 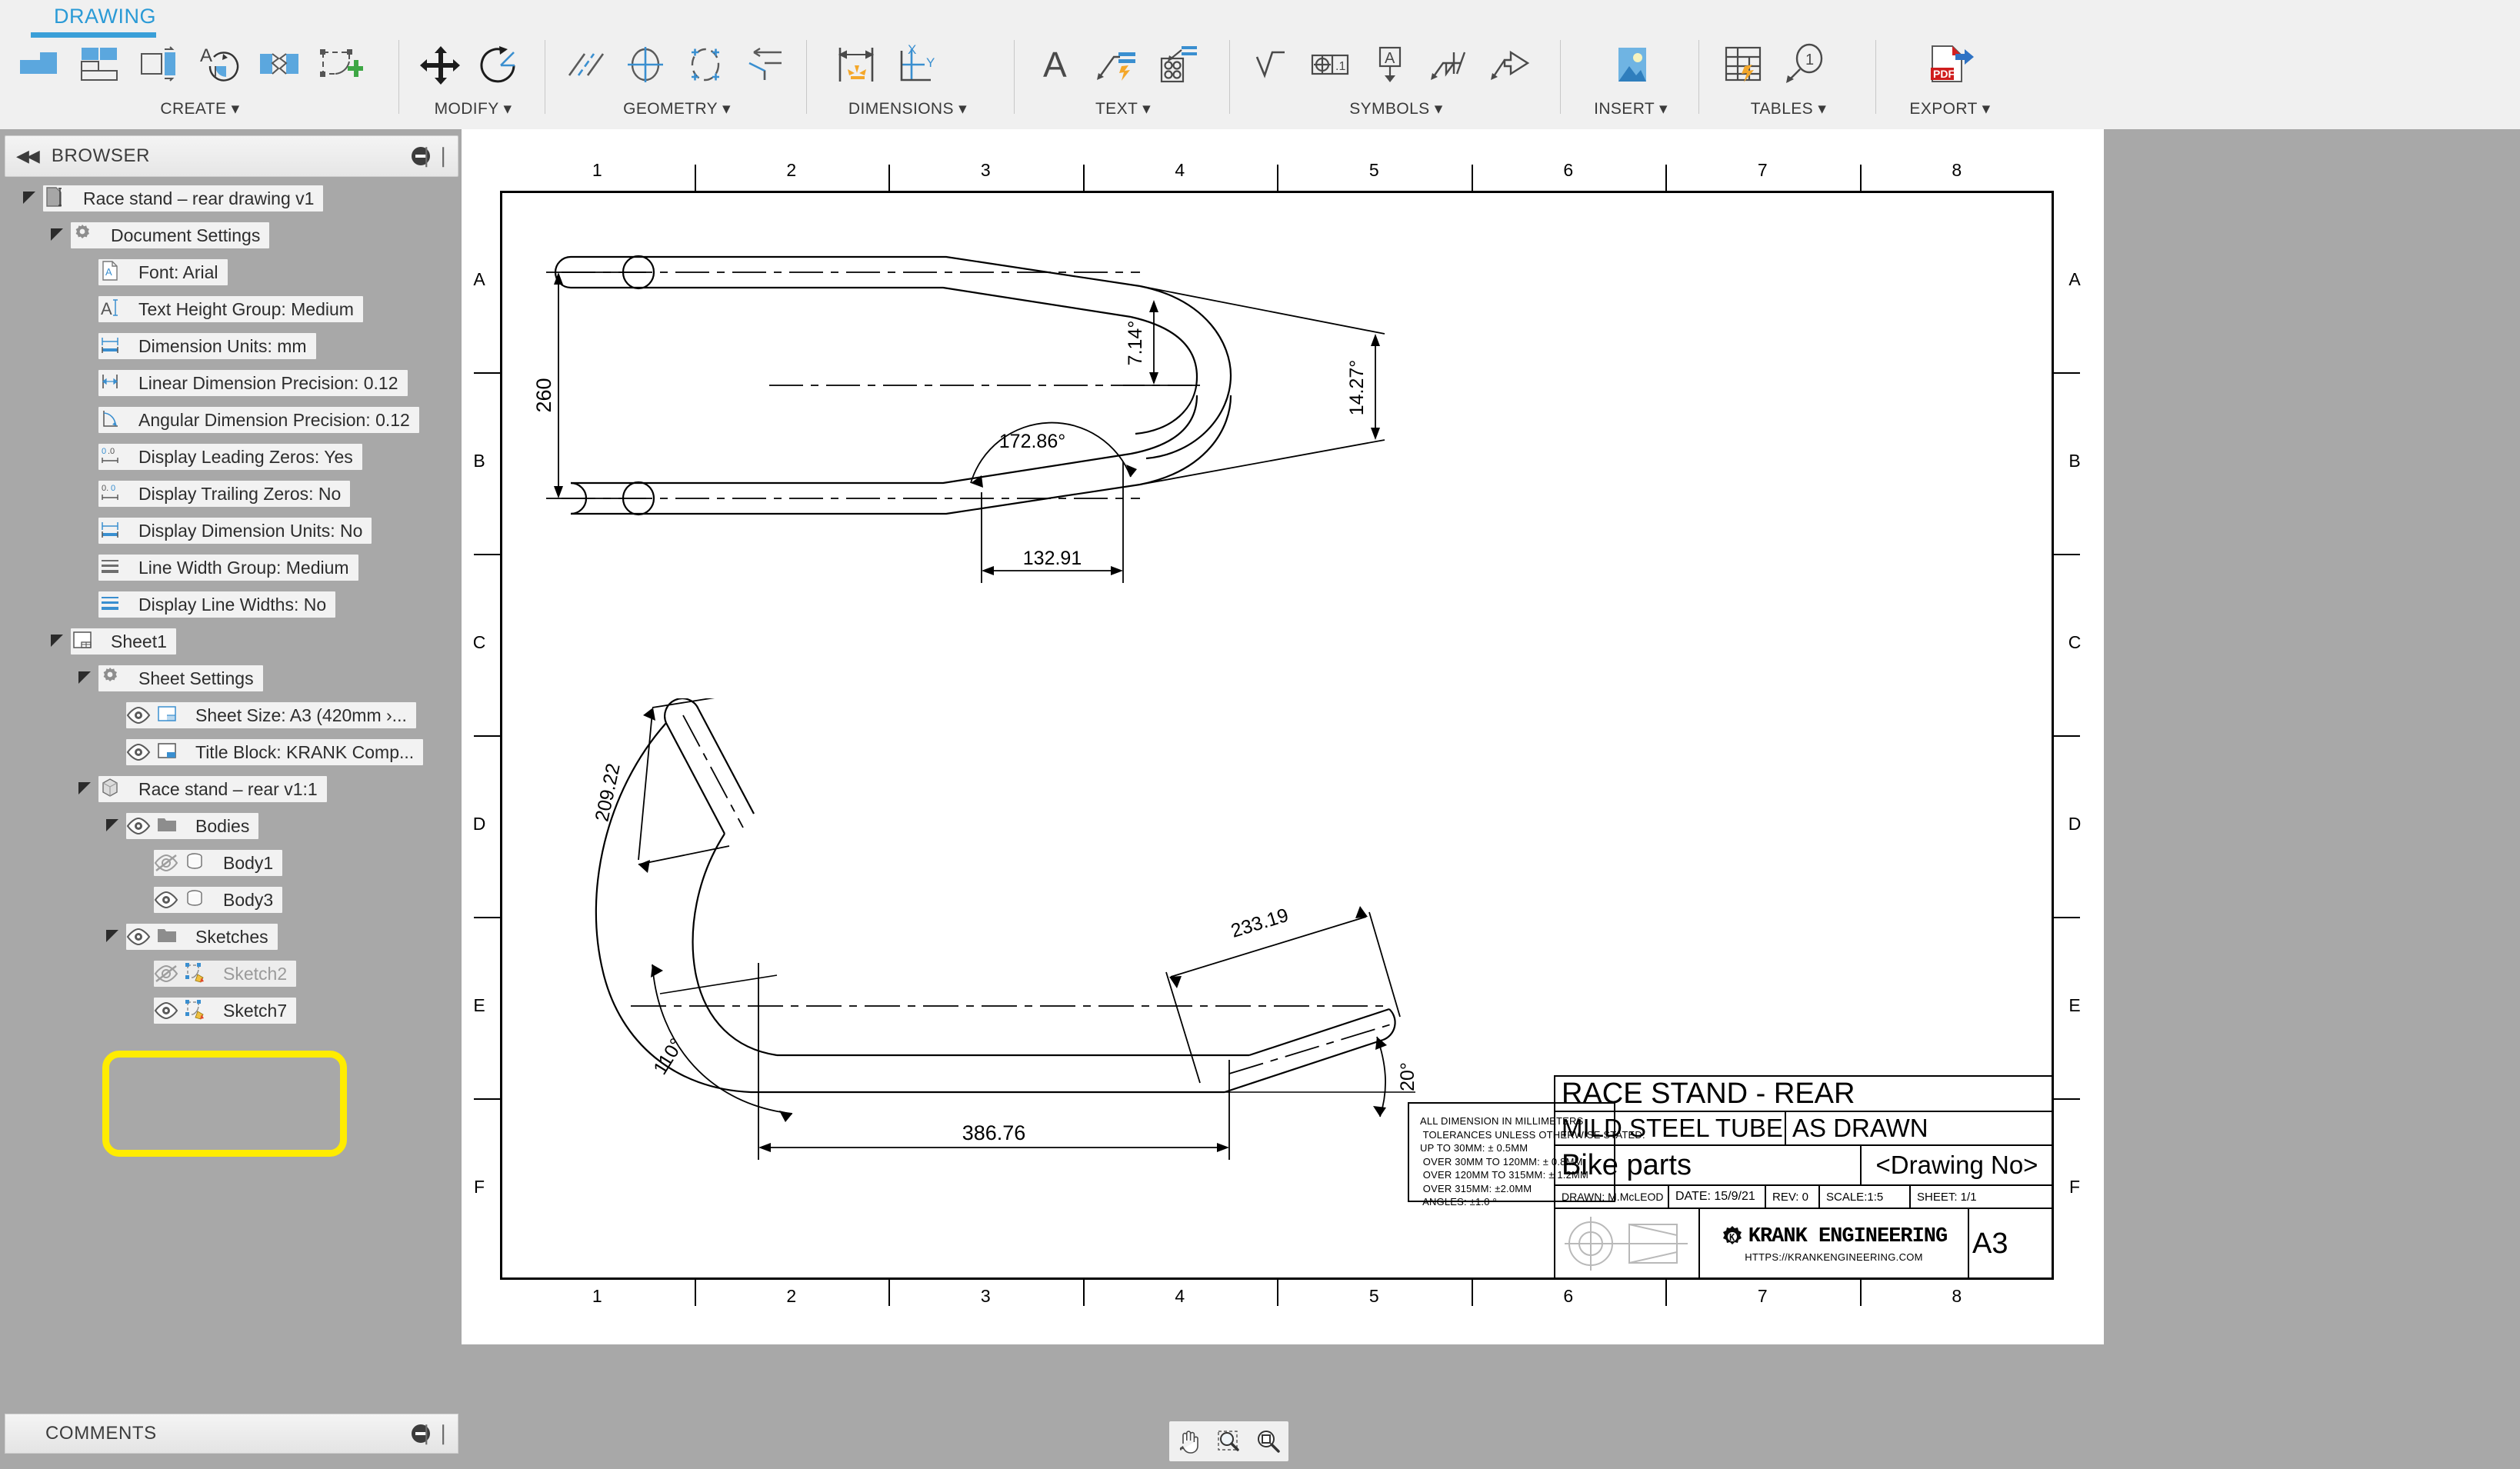 What do you see at coordinates (202, 937) in the screenshot?
I see `tree-item-content: Sketches` at bounding box center [202, 937].